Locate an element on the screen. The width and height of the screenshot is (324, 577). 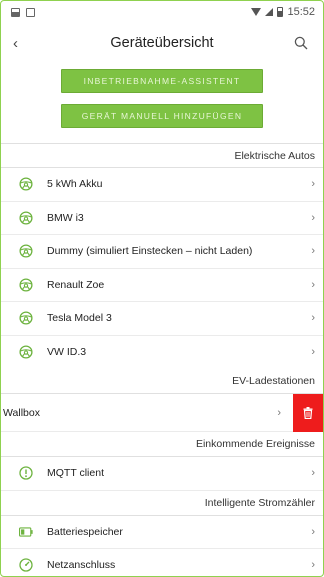
battery-icon is located at coordinates (26, 532).